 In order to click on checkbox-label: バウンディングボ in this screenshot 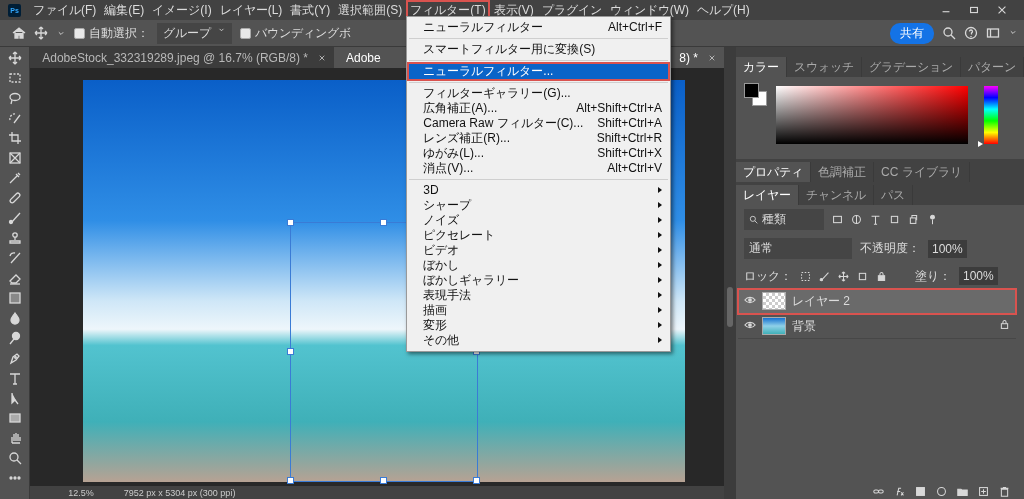, I will do `click(303, 33)`.